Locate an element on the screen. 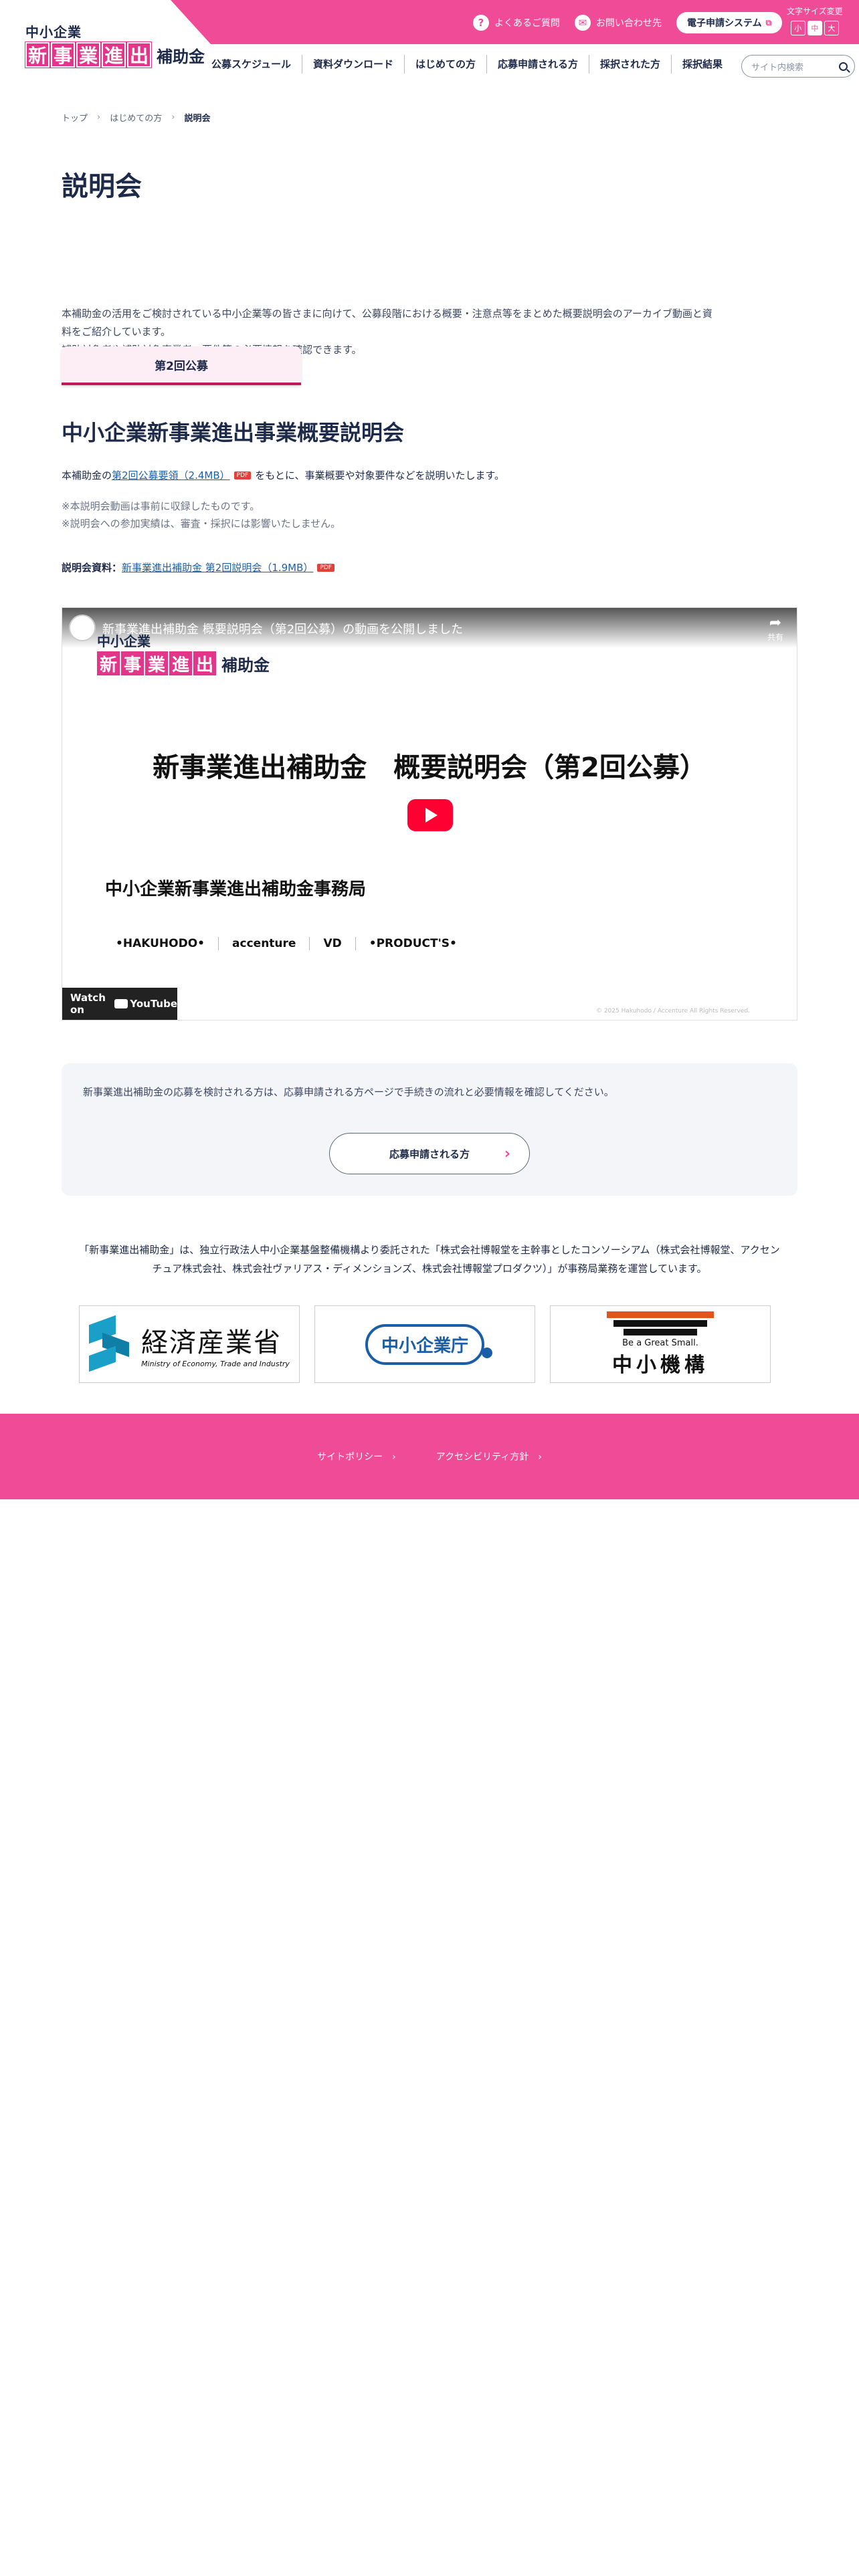 This screenshot has width=859, height=2576. contact-label: お問い合わせ先 is located at coordinates (629, 24).